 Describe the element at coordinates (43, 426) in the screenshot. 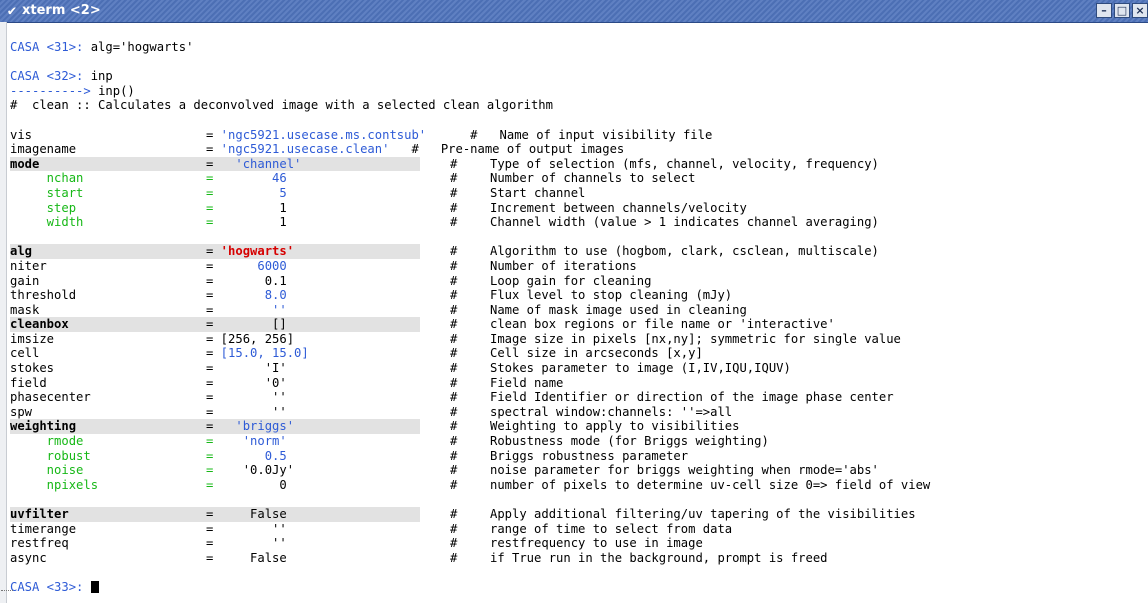

I see `parameter-name: weighting` at that location.